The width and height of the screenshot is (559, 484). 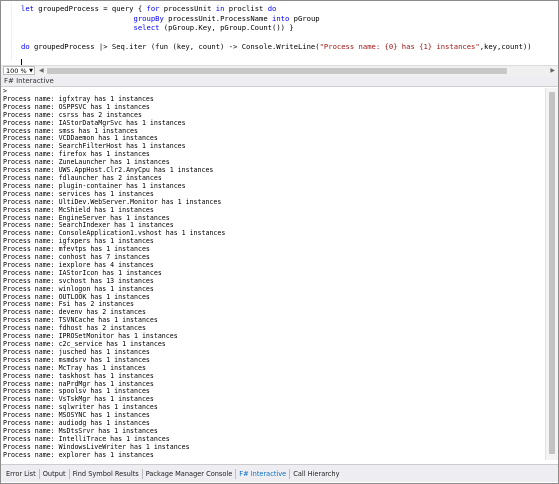 I want to click on tab-f-interactive: F# Interactive, so click(x=263, y=473).